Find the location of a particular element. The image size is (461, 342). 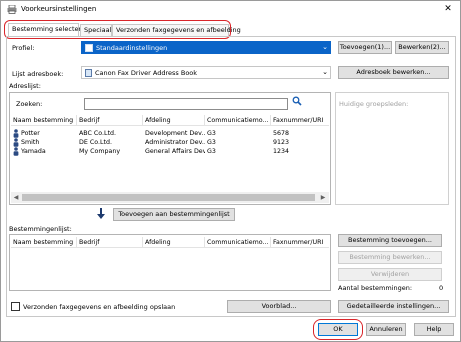

destination-list-label: Bestemmingenlijst: is located at coordinates (40, 229).